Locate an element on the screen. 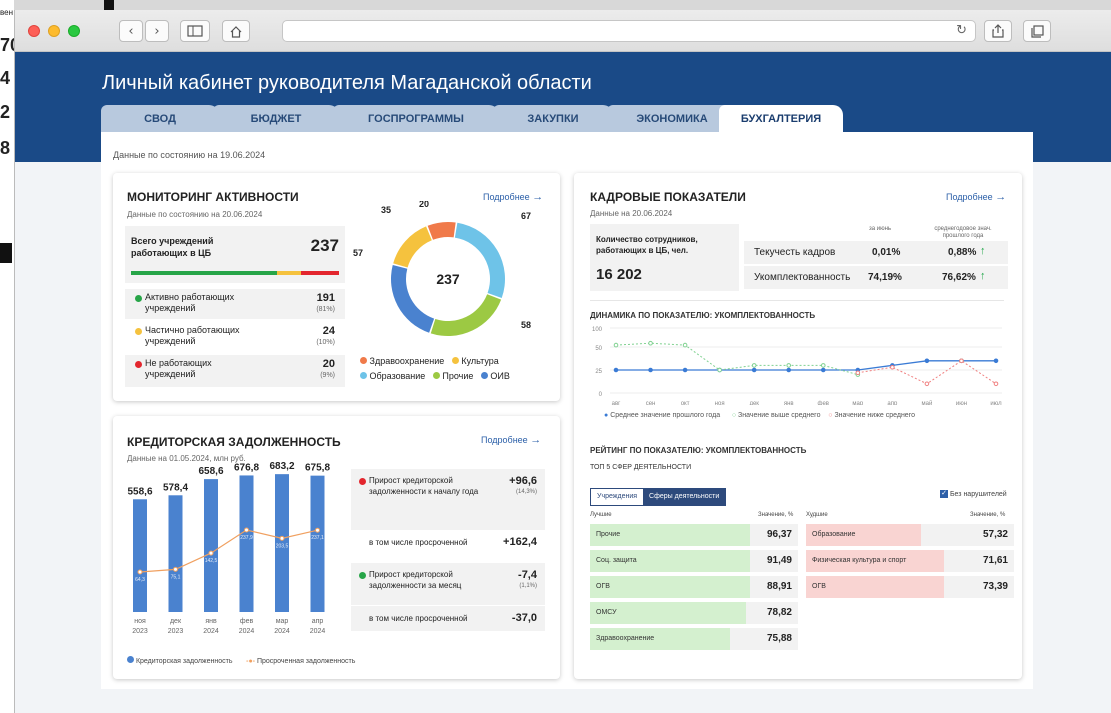 The image size is (1111, 713). x-tick-label: сен is located at coordinates (651, 403).